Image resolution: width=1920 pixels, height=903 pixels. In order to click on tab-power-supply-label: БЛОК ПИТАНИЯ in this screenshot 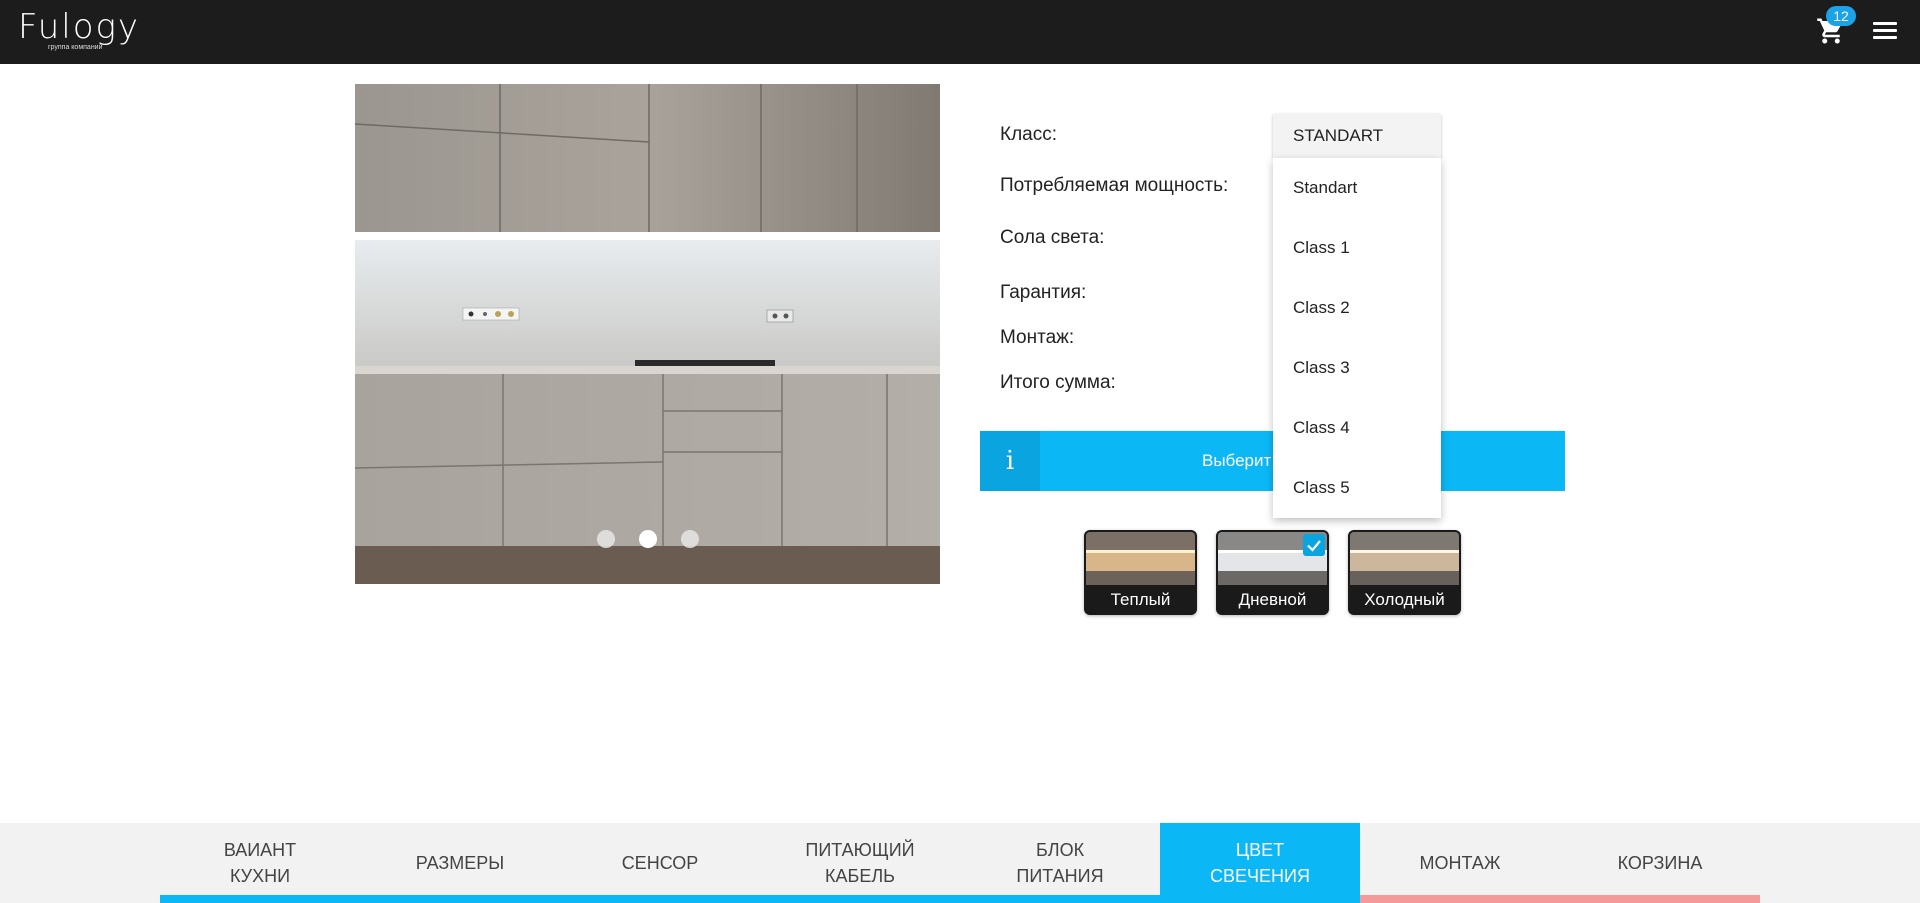, I will do `click(1060, 863)`.